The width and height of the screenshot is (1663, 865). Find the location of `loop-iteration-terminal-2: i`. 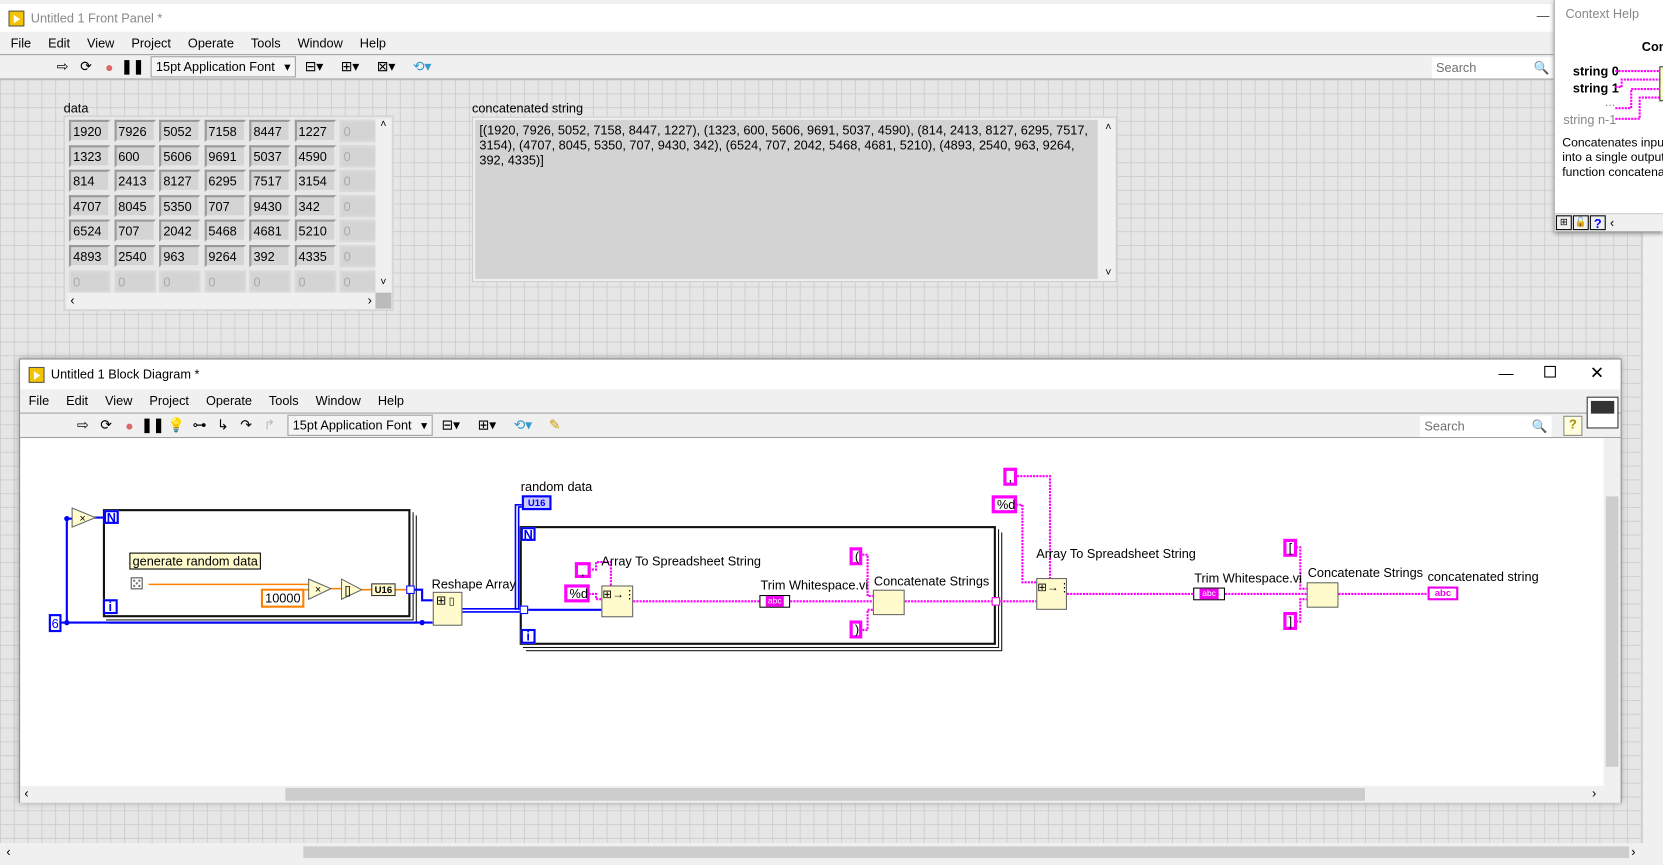

loop-iteration-terminal-2: i is located at coordinates (528, 636).